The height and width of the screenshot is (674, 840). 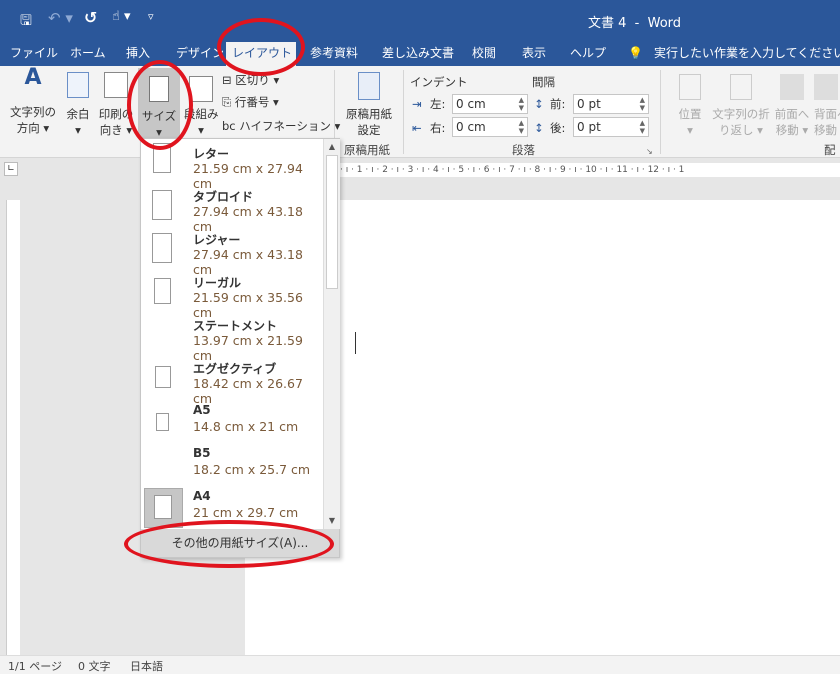 I want to click on size-option-statement: ステートメント 13.97 cm x 21.59 cm, so click(x=232, y=337).